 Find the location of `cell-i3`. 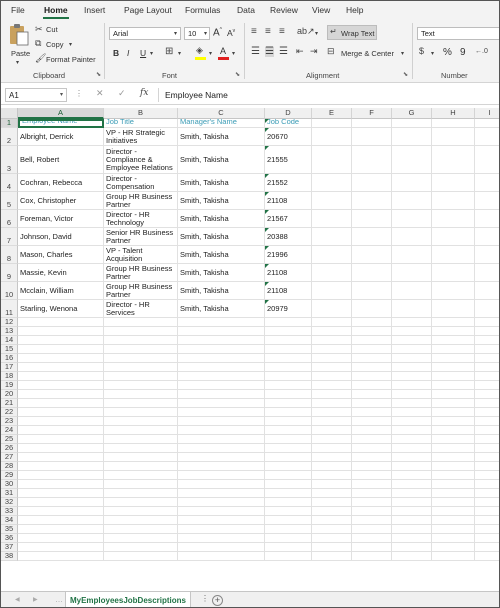

cell-i3 is located at coordinates (487, 160).